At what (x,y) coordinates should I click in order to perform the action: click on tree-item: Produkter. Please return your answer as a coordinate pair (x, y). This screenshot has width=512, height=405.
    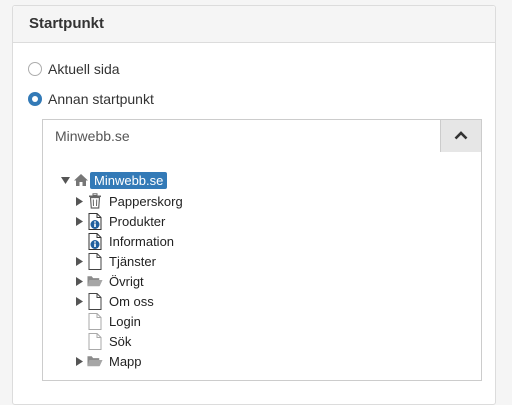
    Looking at the image, I should click on (119, 221).